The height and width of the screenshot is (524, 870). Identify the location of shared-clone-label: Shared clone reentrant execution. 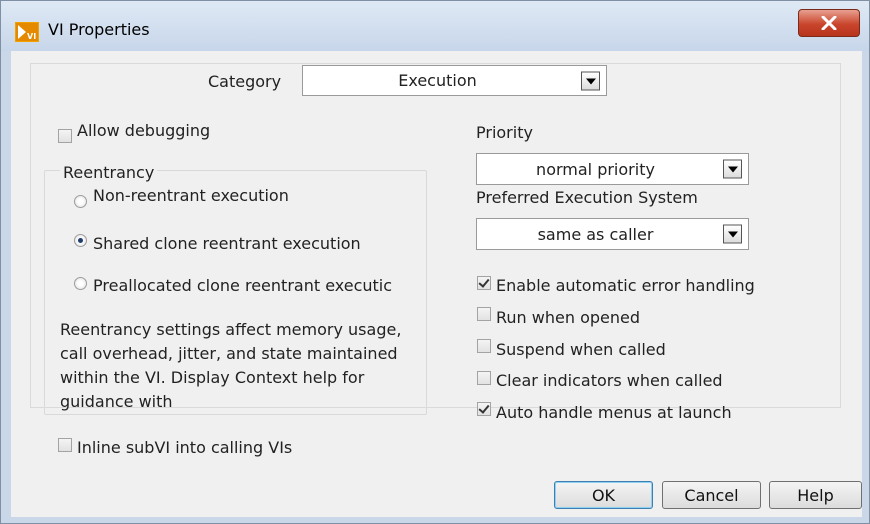
(227, 243).